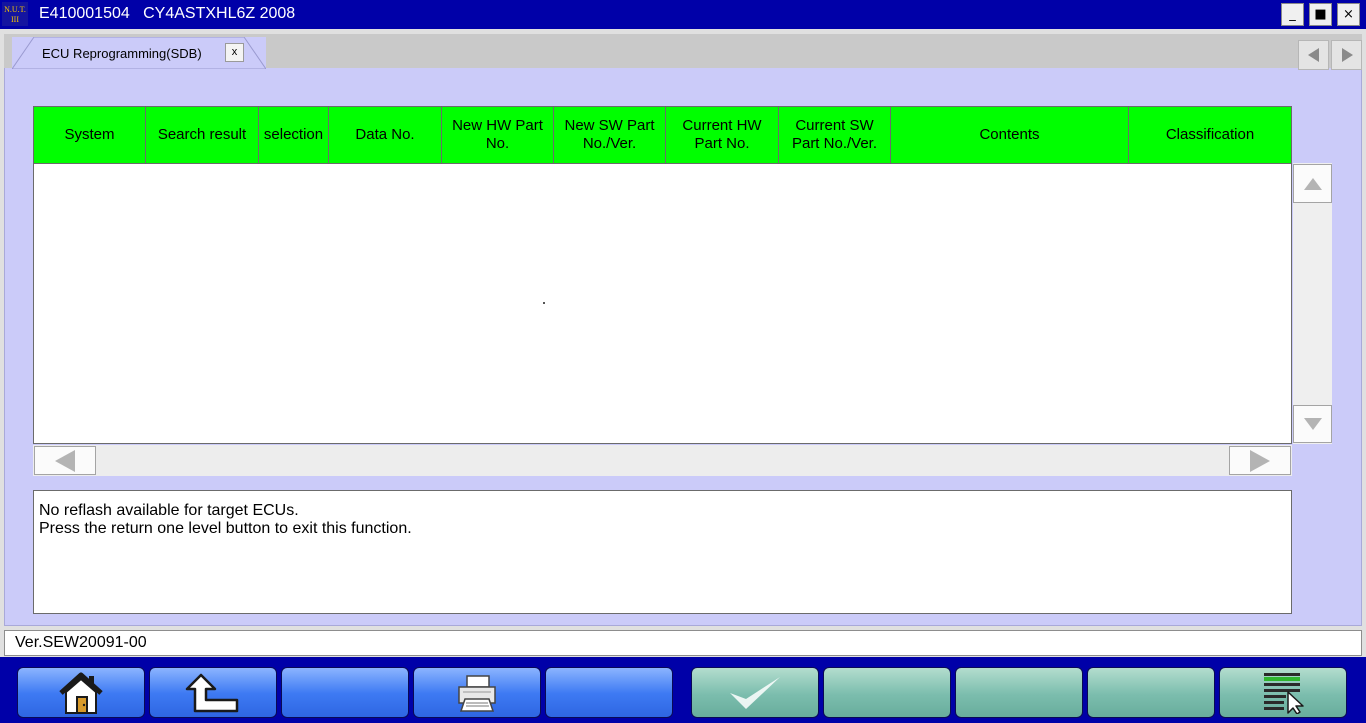 Image resolution: width=1366 pixels, height=723 pixels. I want to click on column-header-selection: selection, so click(294, 135).